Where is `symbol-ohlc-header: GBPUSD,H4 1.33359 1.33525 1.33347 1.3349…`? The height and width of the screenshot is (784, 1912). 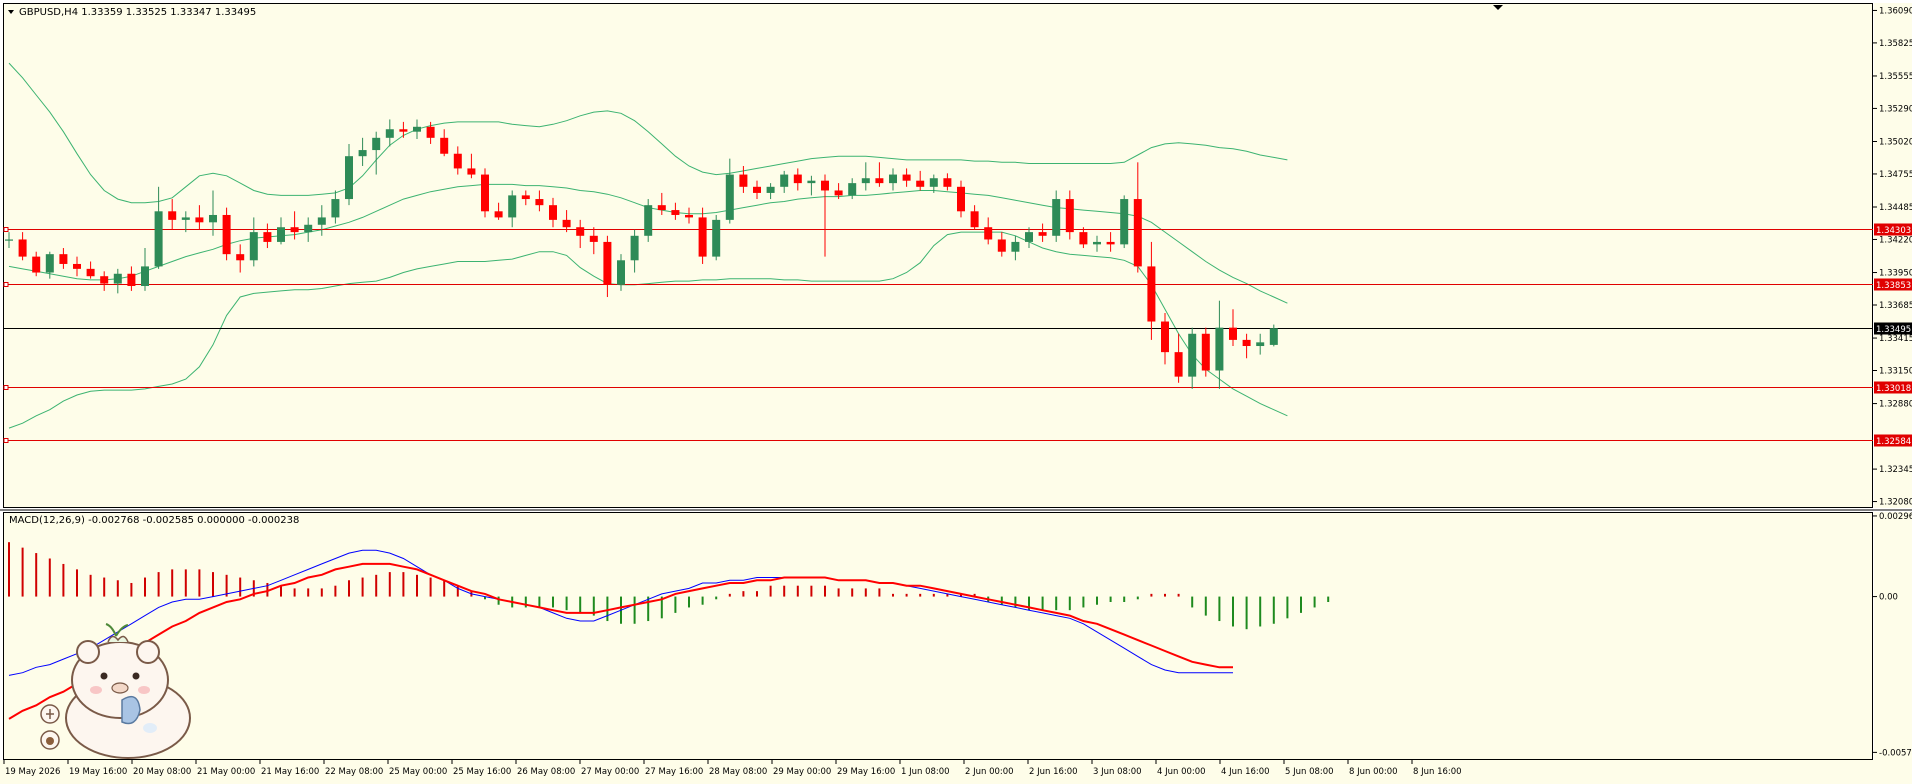
symbol-ohlc-header: GBPUSD,H4 1.33359 1.33525 1.33347 1.3349… is located at coordinates (137, 12).